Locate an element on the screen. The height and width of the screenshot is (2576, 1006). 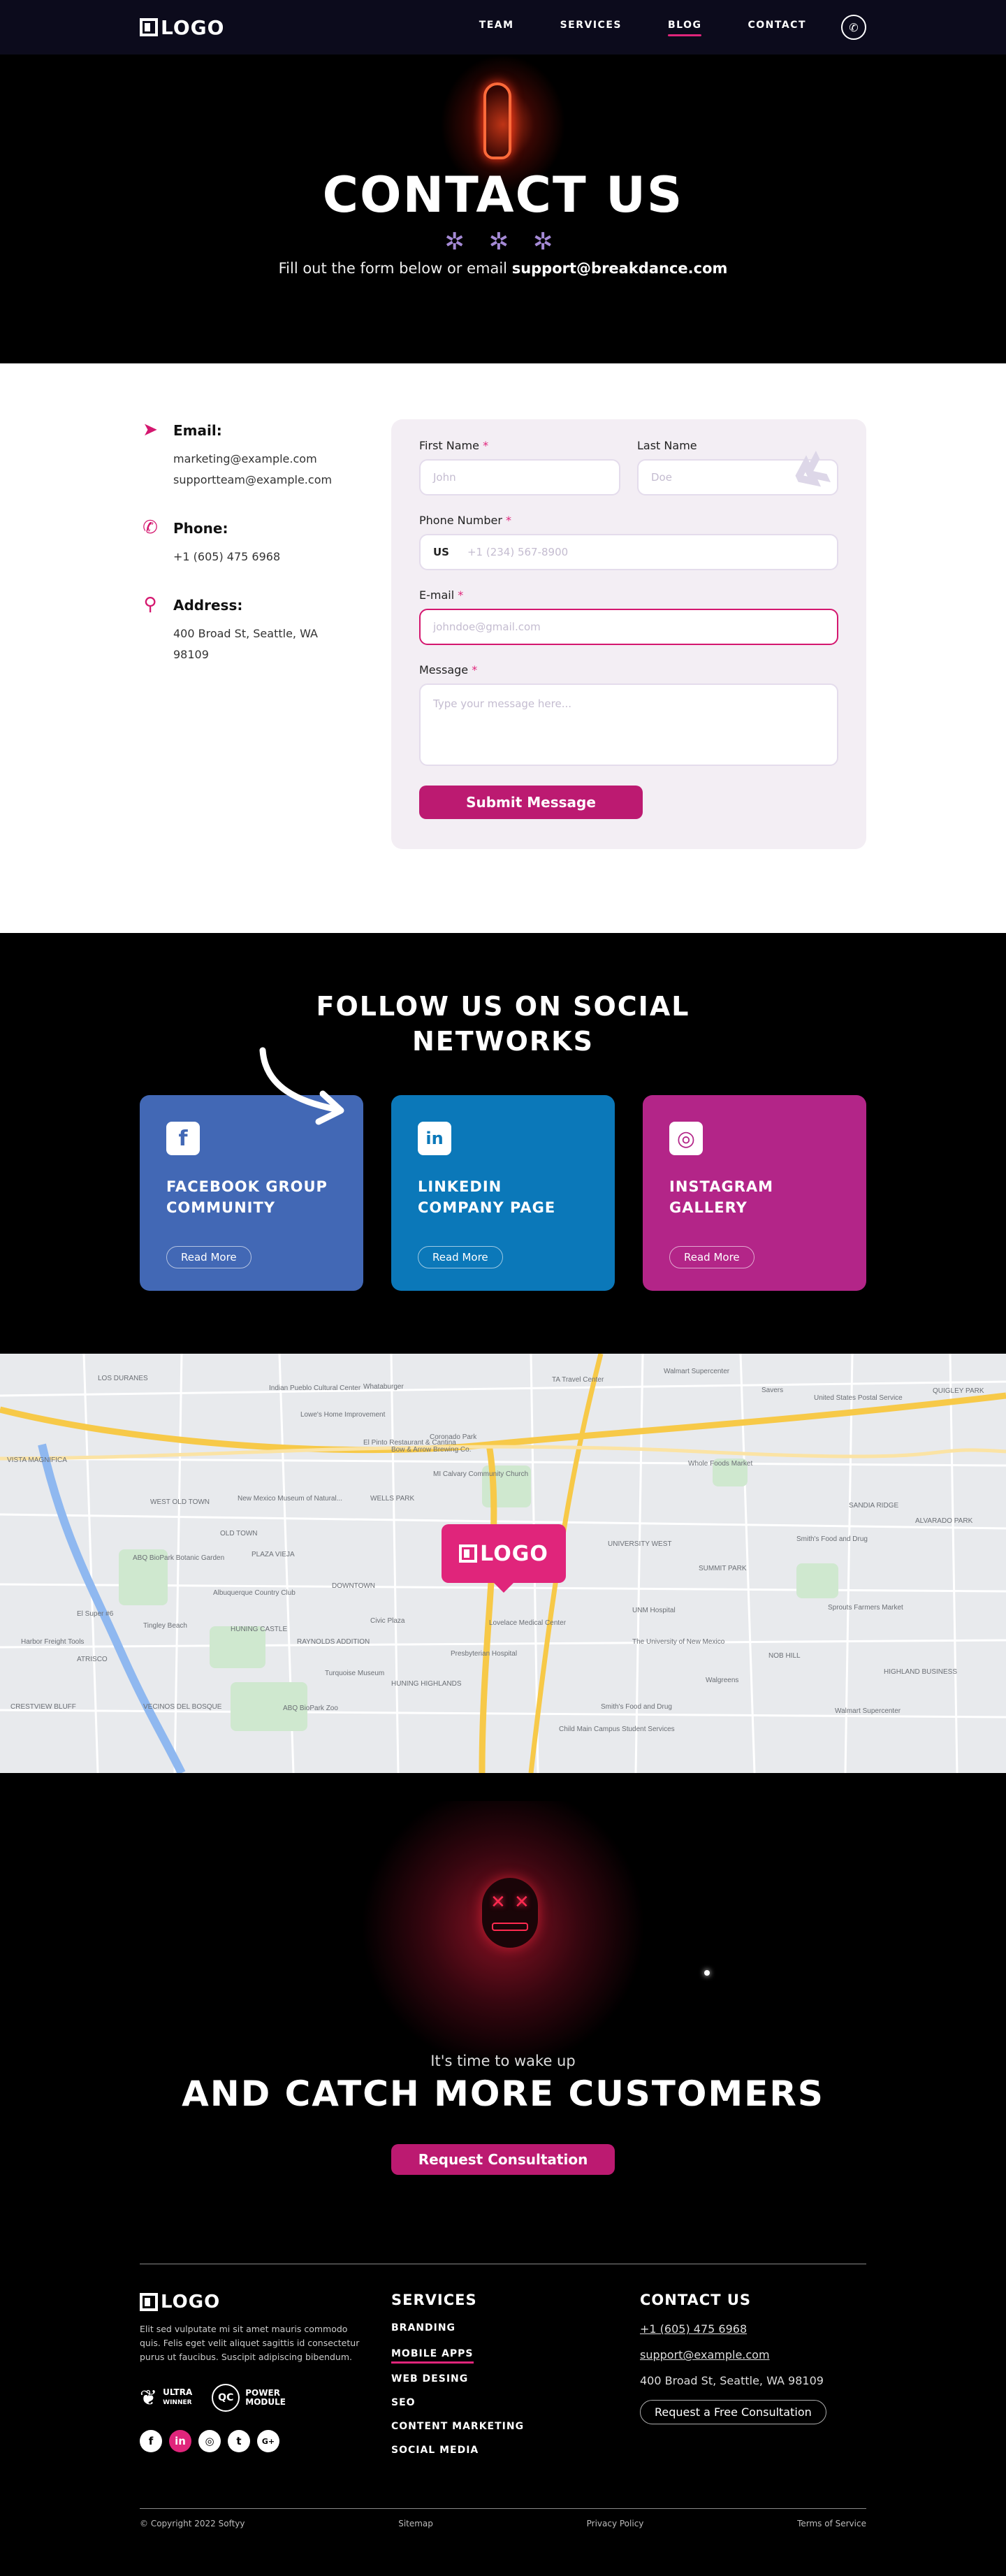
instagram-read-more-button: Read More is located at coordinates (711, 1257).